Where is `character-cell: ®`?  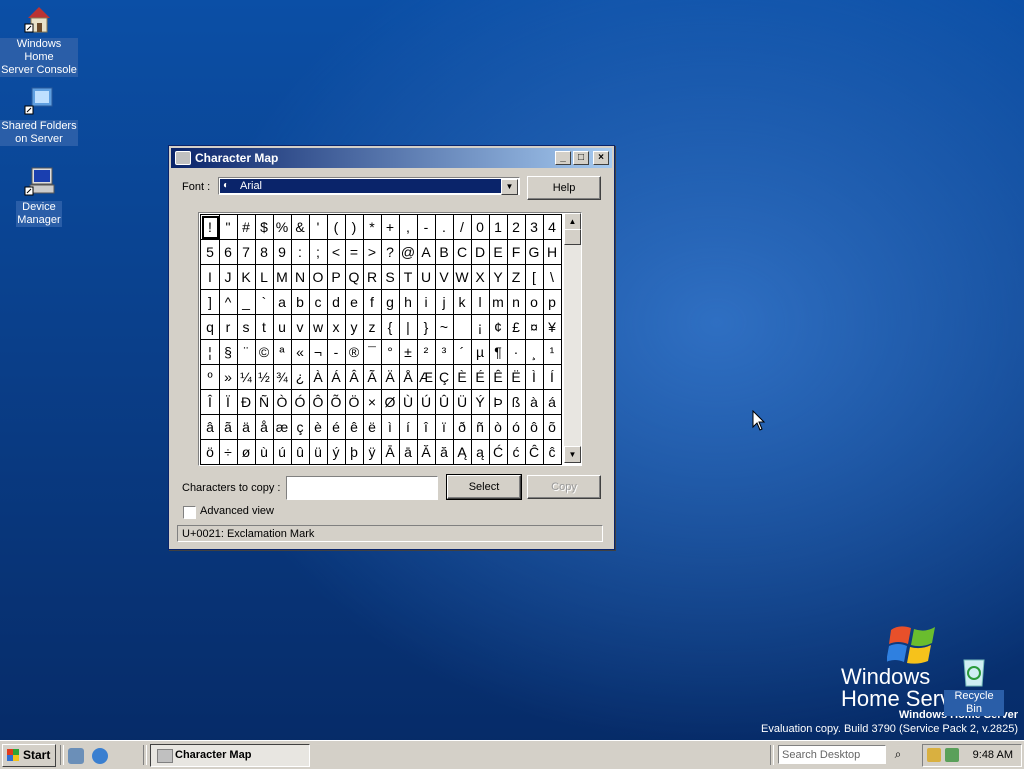 character-cell: ® is located at coordinates (354, 352).